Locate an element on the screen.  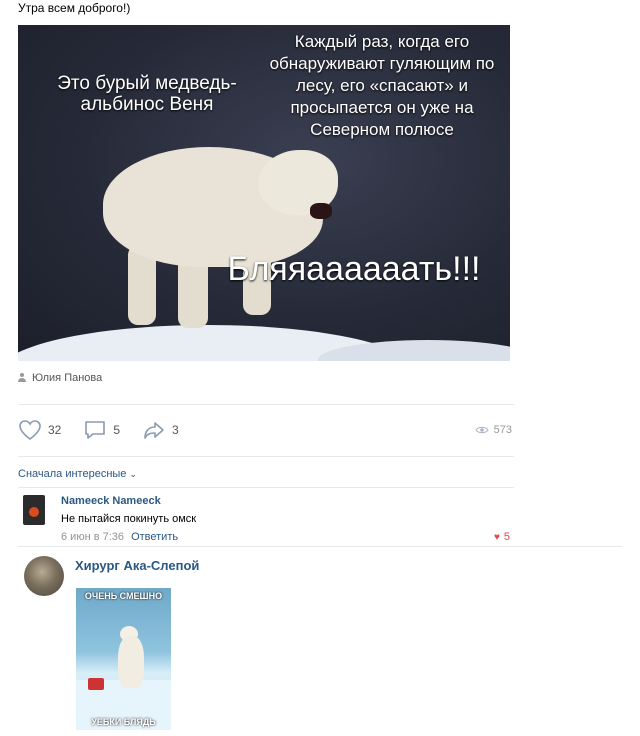
bottle-shape is located at coordinates (96, 684).